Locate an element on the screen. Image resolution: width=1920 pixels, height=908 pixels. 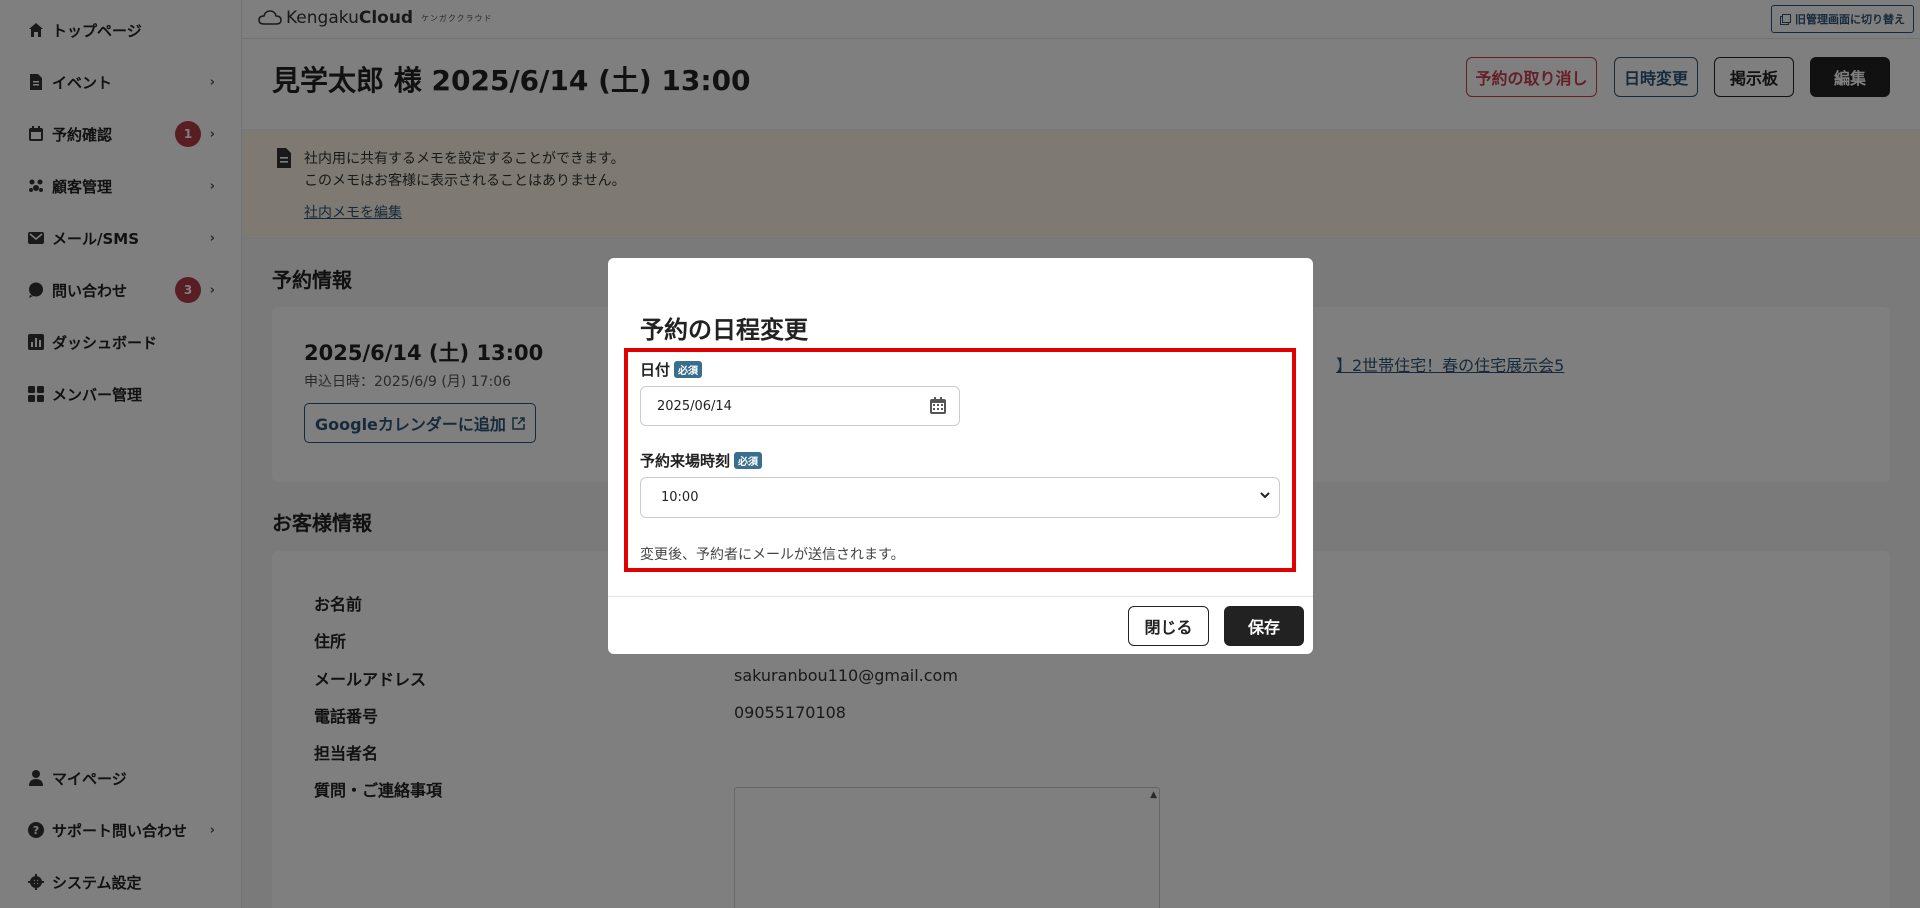
date-input: 2025/06/14 is located at coordinates (800, 406).